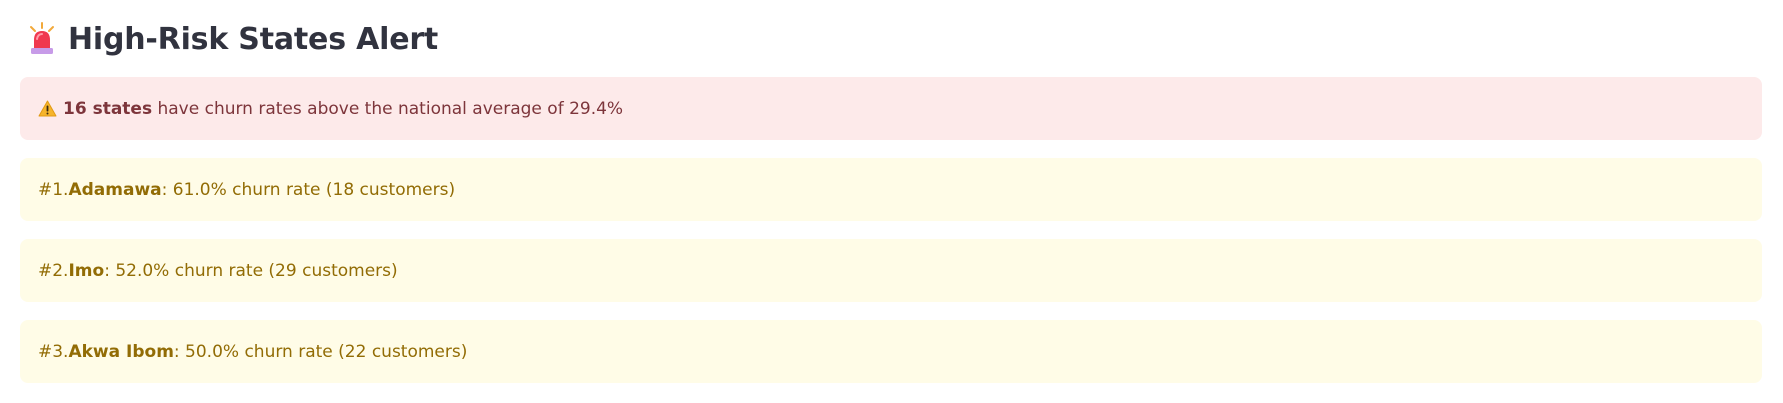 This screenshot has height=403, width=1783. Describe the element at coordinates (891, 39) in the screenshot. I see `section-header: High-Risk States Alert` at that location.